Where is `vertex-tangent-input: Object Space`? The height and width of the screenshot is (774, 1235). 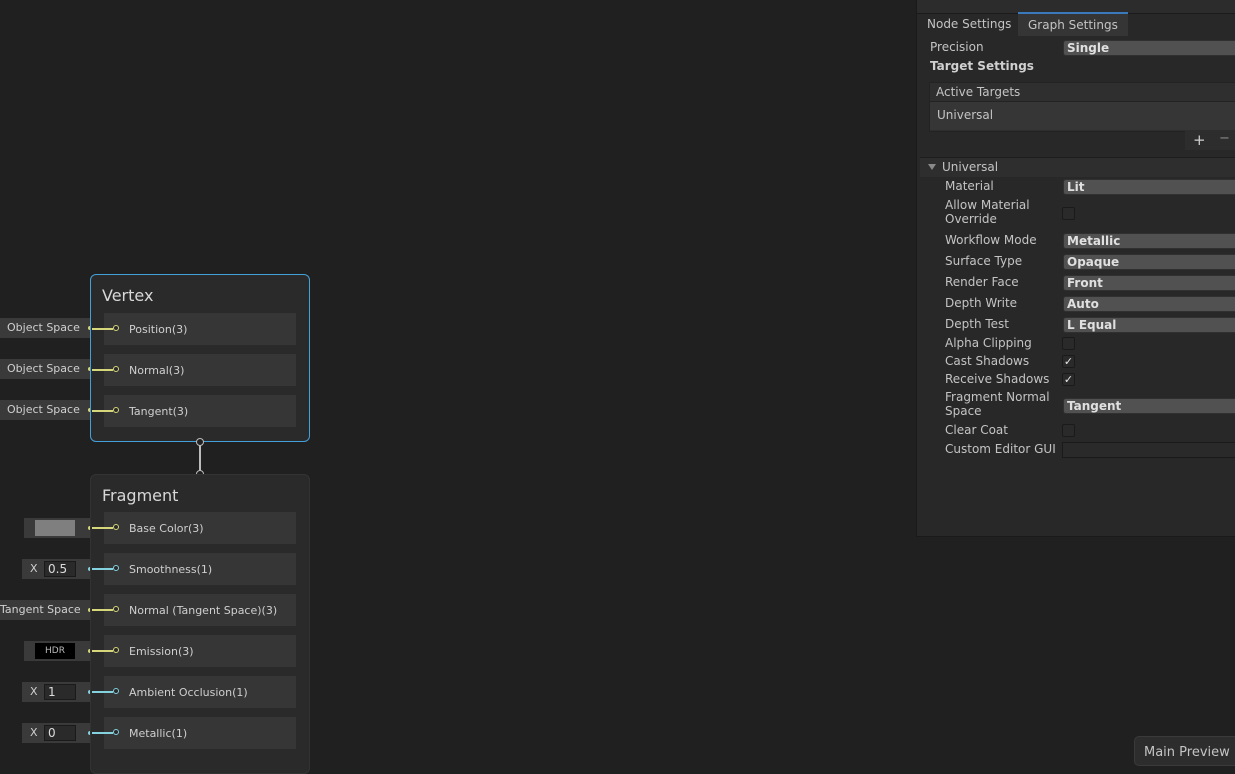
vertex-tangent-input: Object Space is located at coordinates (49, 410).